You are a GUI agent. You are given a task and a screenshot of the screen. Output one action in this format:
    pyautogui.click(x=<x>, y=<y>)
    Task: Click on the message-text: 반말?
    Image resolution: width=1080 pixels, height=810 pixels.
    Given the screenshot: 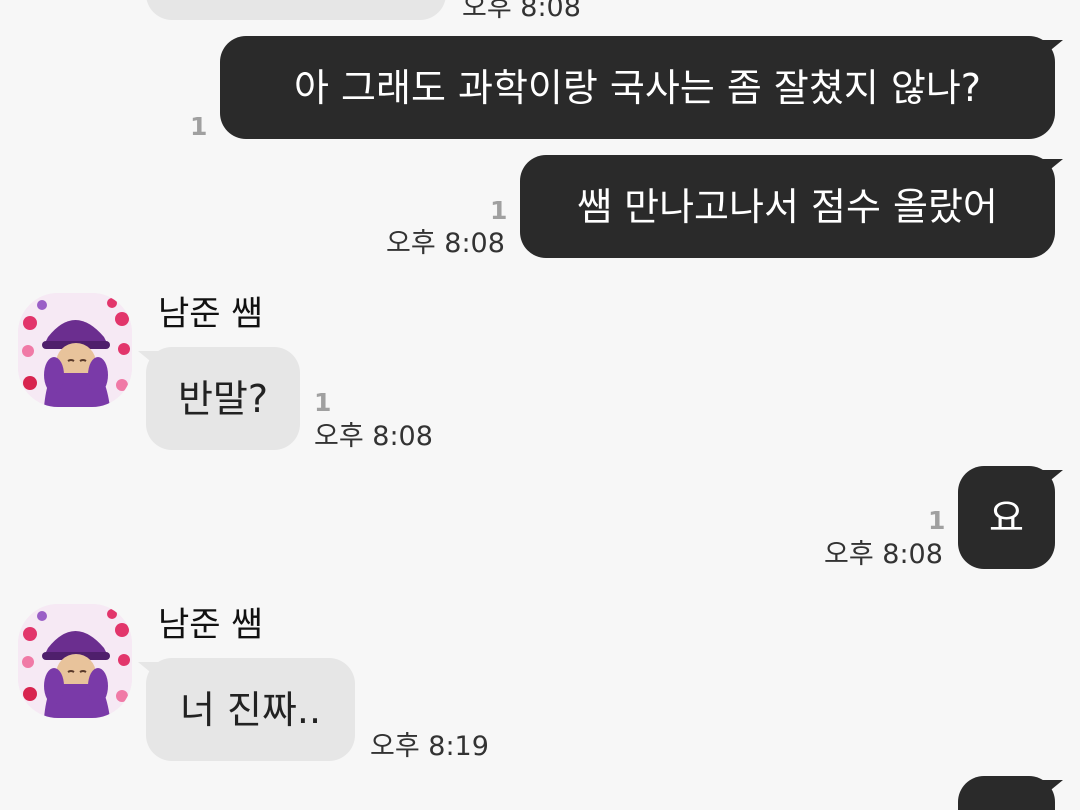 What is the action you would take?
    pyautogui.click(x=223, y=398)
    